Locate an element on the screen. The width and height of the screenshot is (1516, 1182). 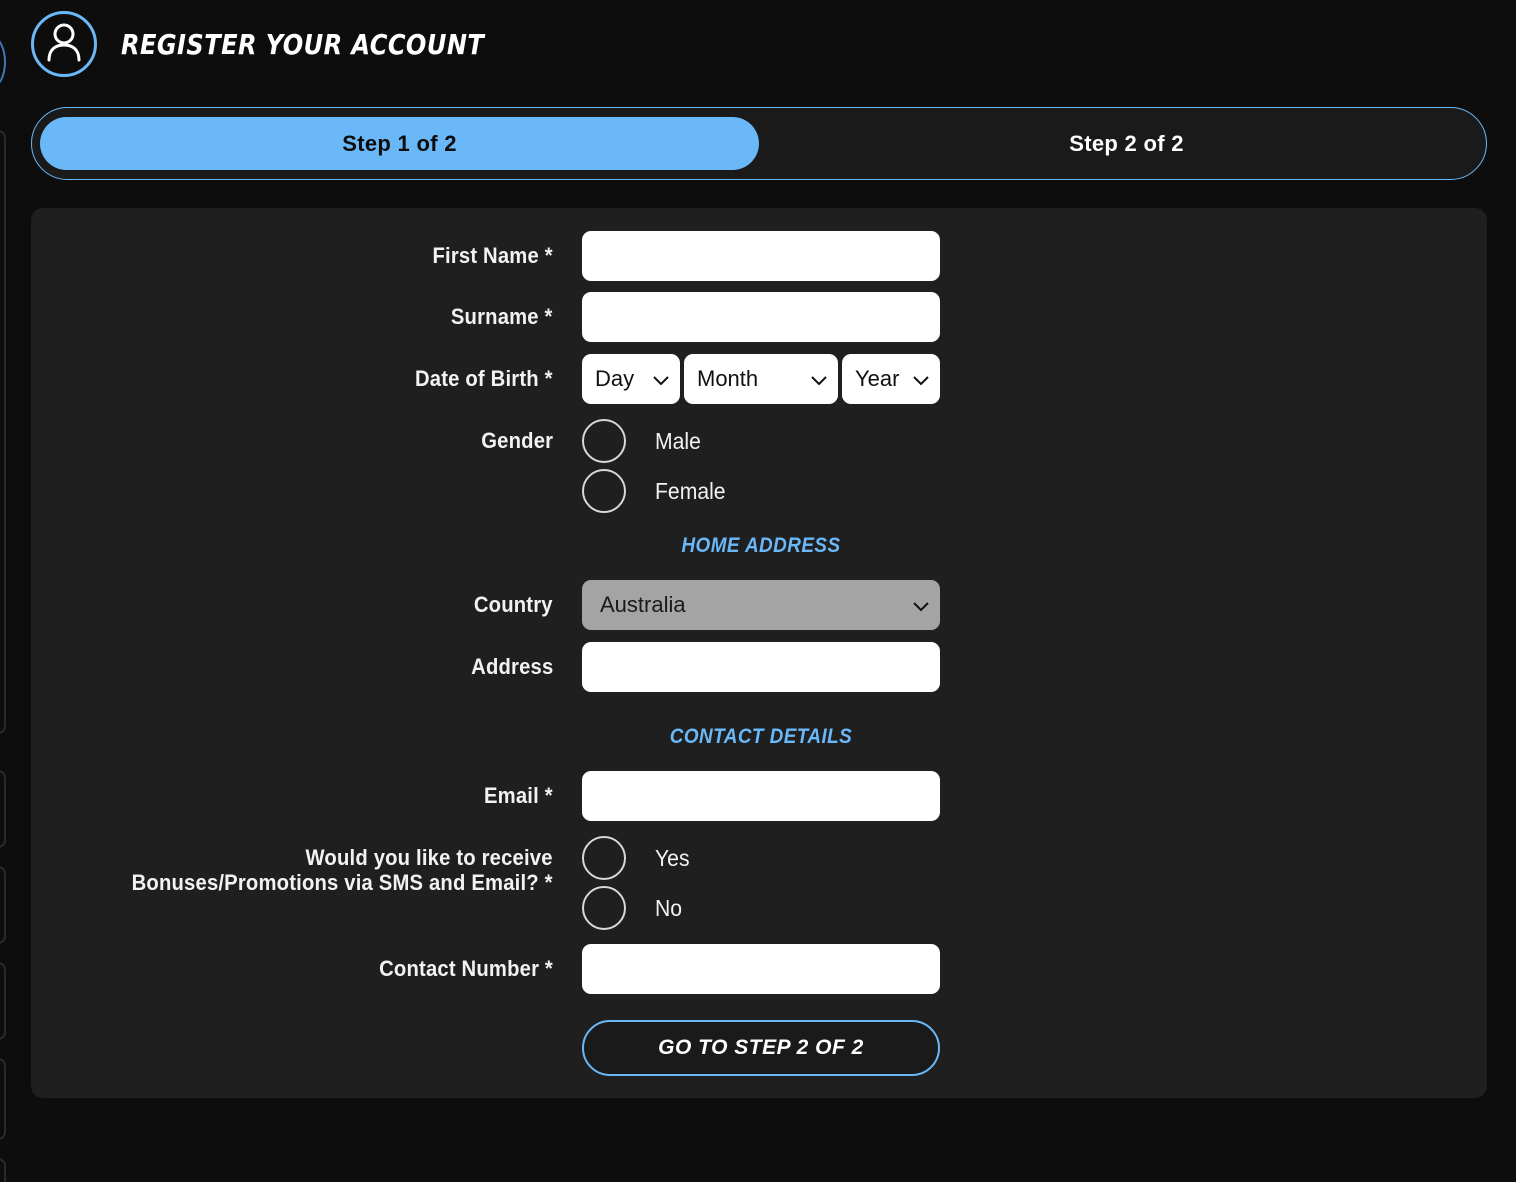
contact-number-input is located at coordinates (761, 969).